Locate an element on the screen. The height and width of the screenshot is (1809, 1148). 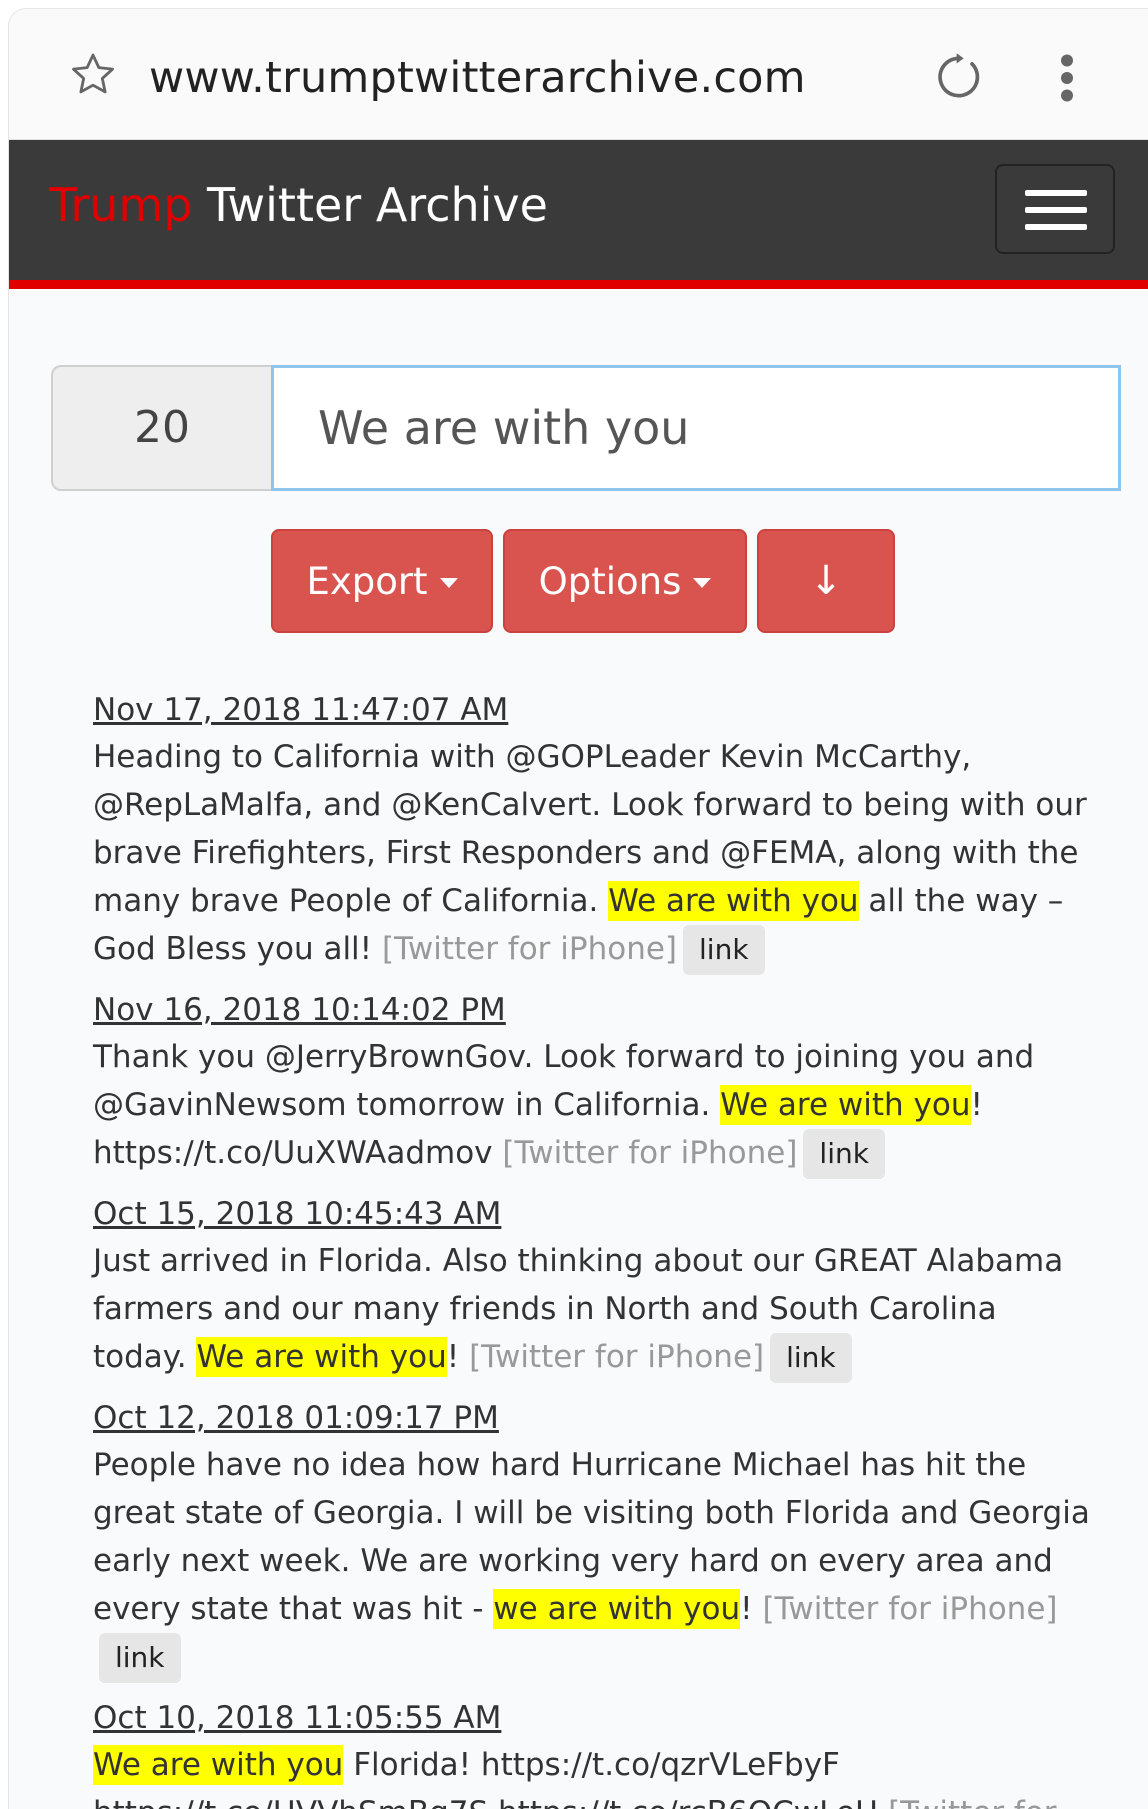
tweet-date: Nov 17, 2018 11:47:07 AM is located at coordinates (300, 710).